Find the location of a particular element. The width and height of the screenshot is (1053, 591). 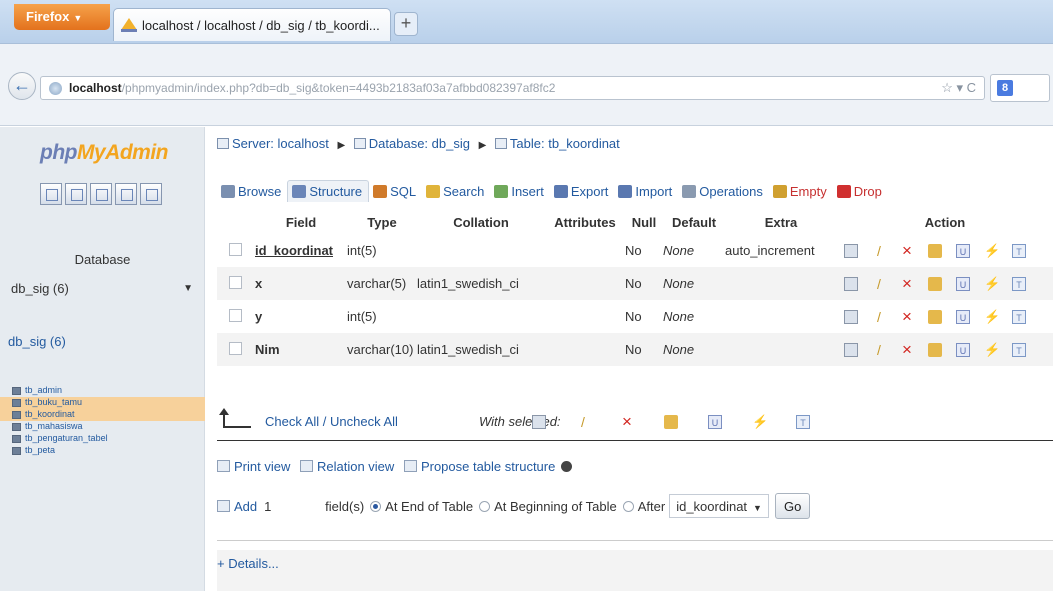

breadcrumb-table: Table: tb_koordinat is located at coordinates (565, 143).